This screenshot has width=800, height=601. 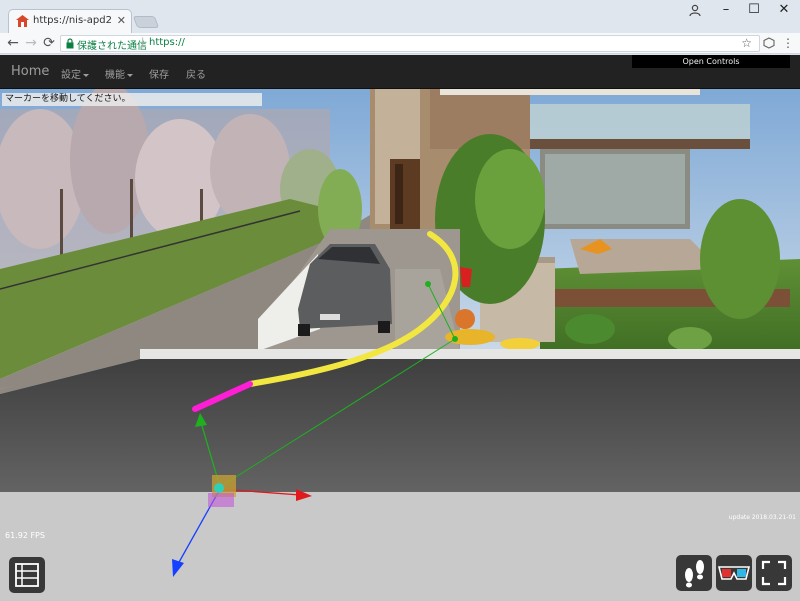 I want to click on tab-title: https://nis-apd2.com/vi, so click(x=73, y=20).